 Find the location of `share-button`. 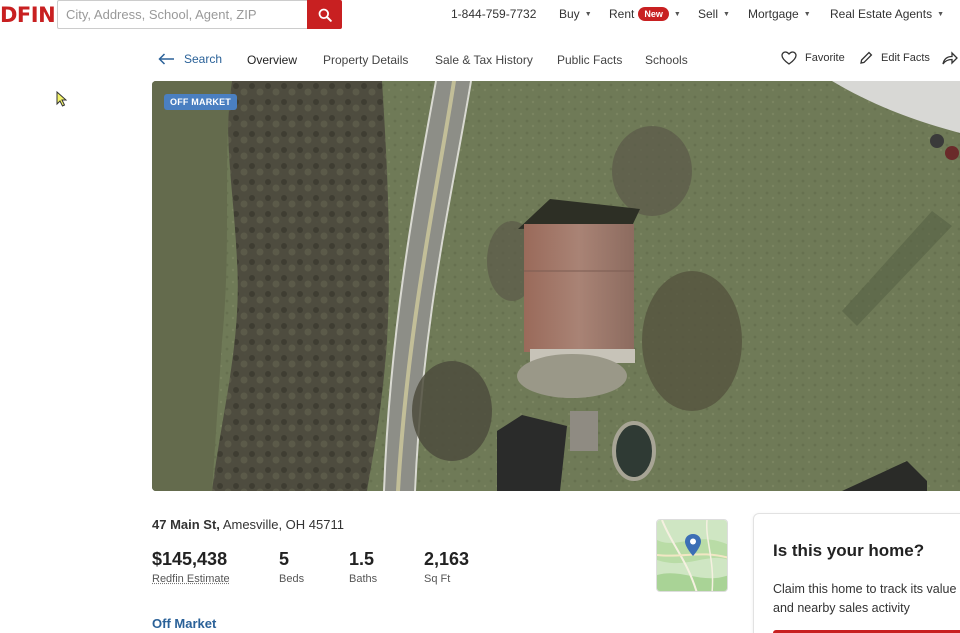

share-button is located at coordinates (951, 58).